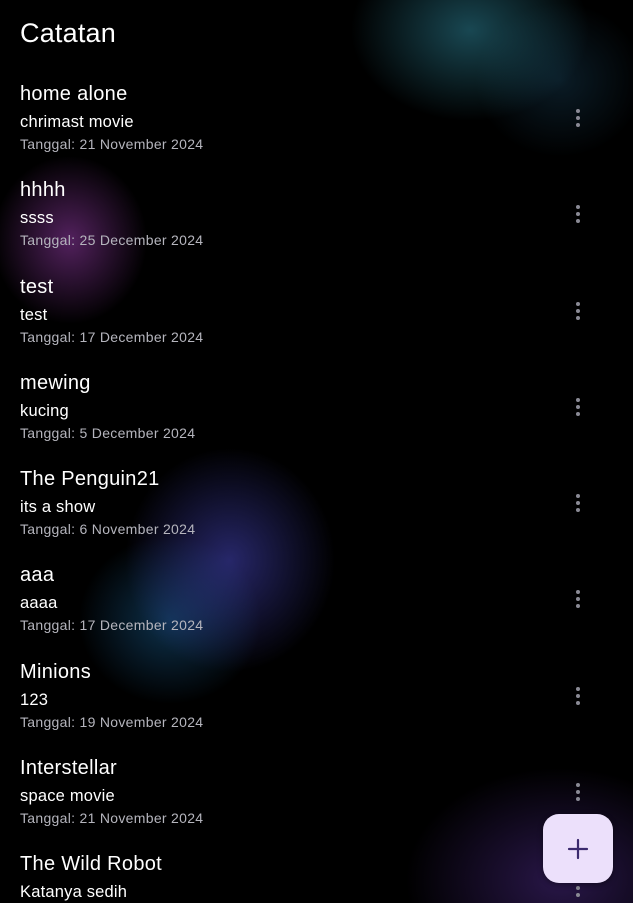 This screenshot has width=633, height=903. Describe the element at coordinates (112, 240) in the screenshot. I see `note-date: Tanggal: 25 December 2024` at that location.